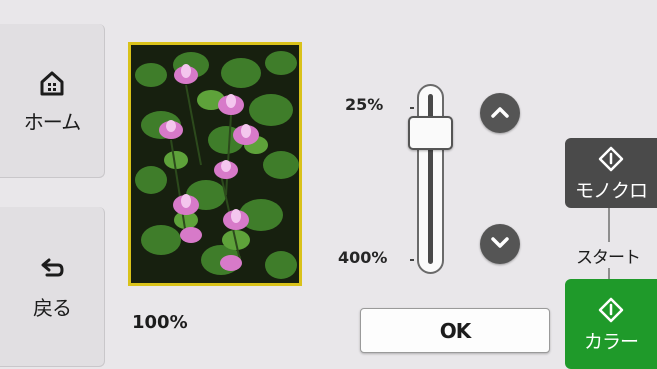  Describe the element at coordinates (412, 260) in the screenshot. I see `zoom-tick-bottom` at that location.